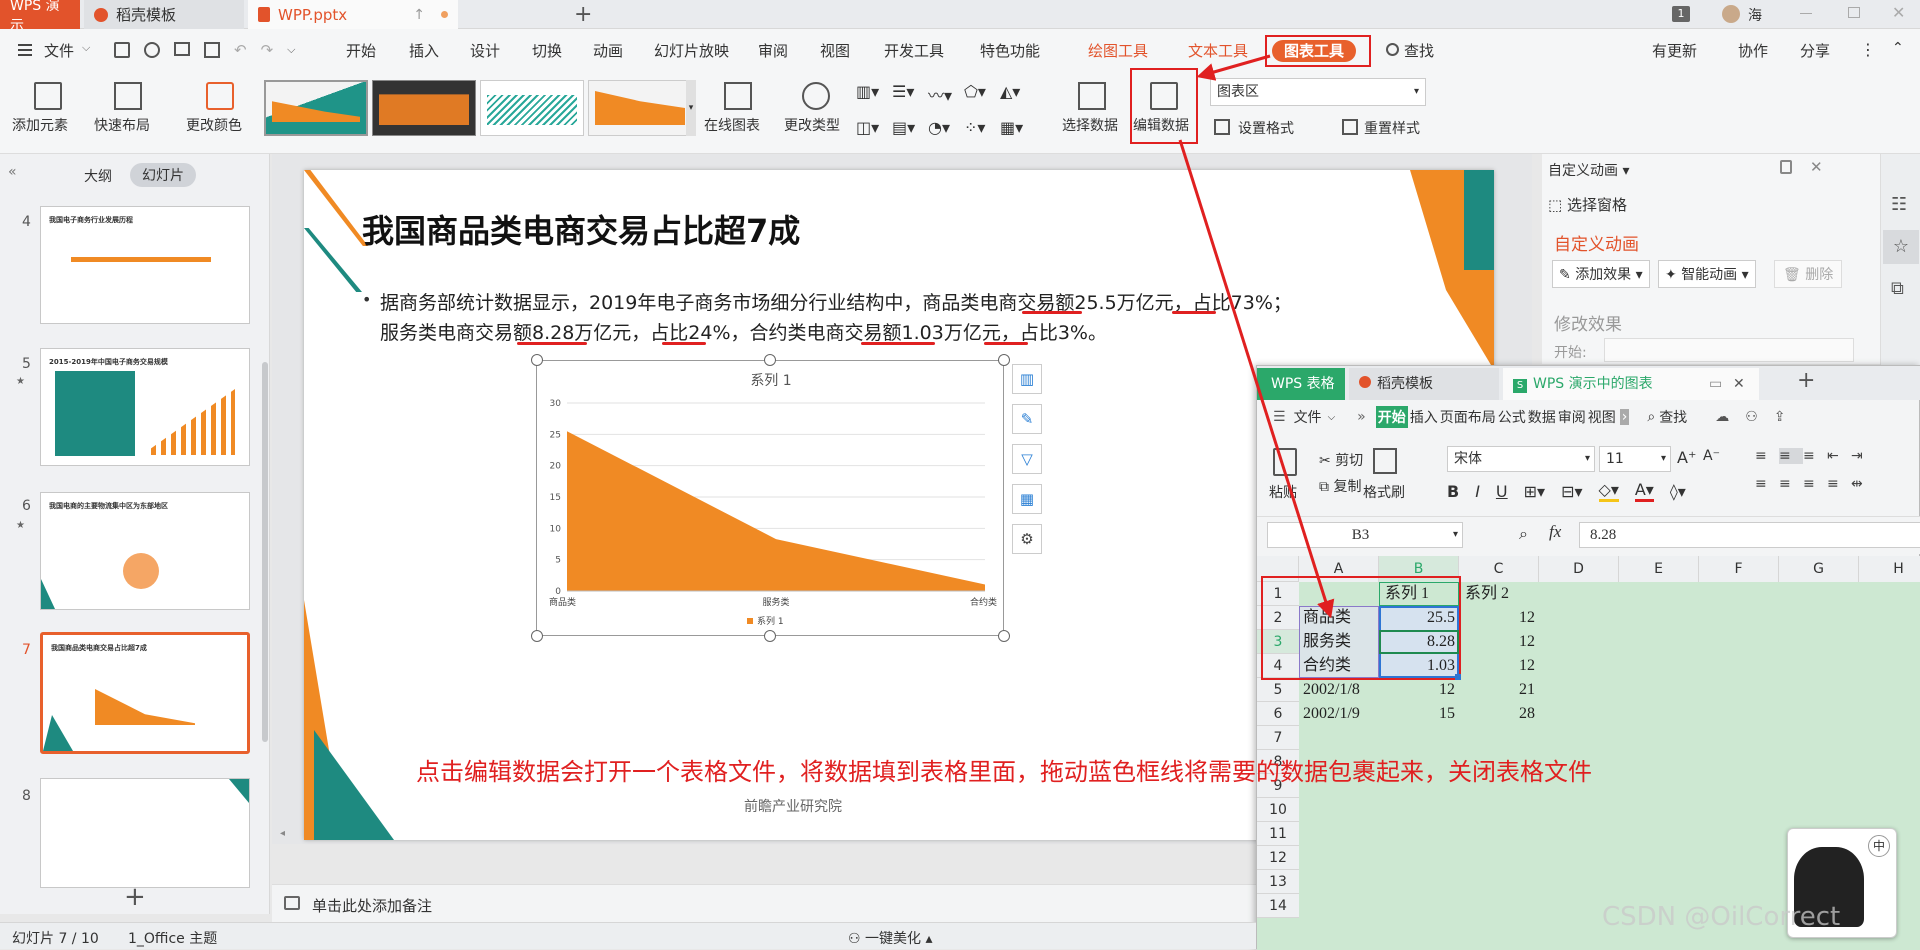 The image size is (1920, 950). What do you see at coordinates (1424, 384) in the screenshot?
I see `tab-sheet-docer: 稻壳模板` at bounding box center [1424, 384].